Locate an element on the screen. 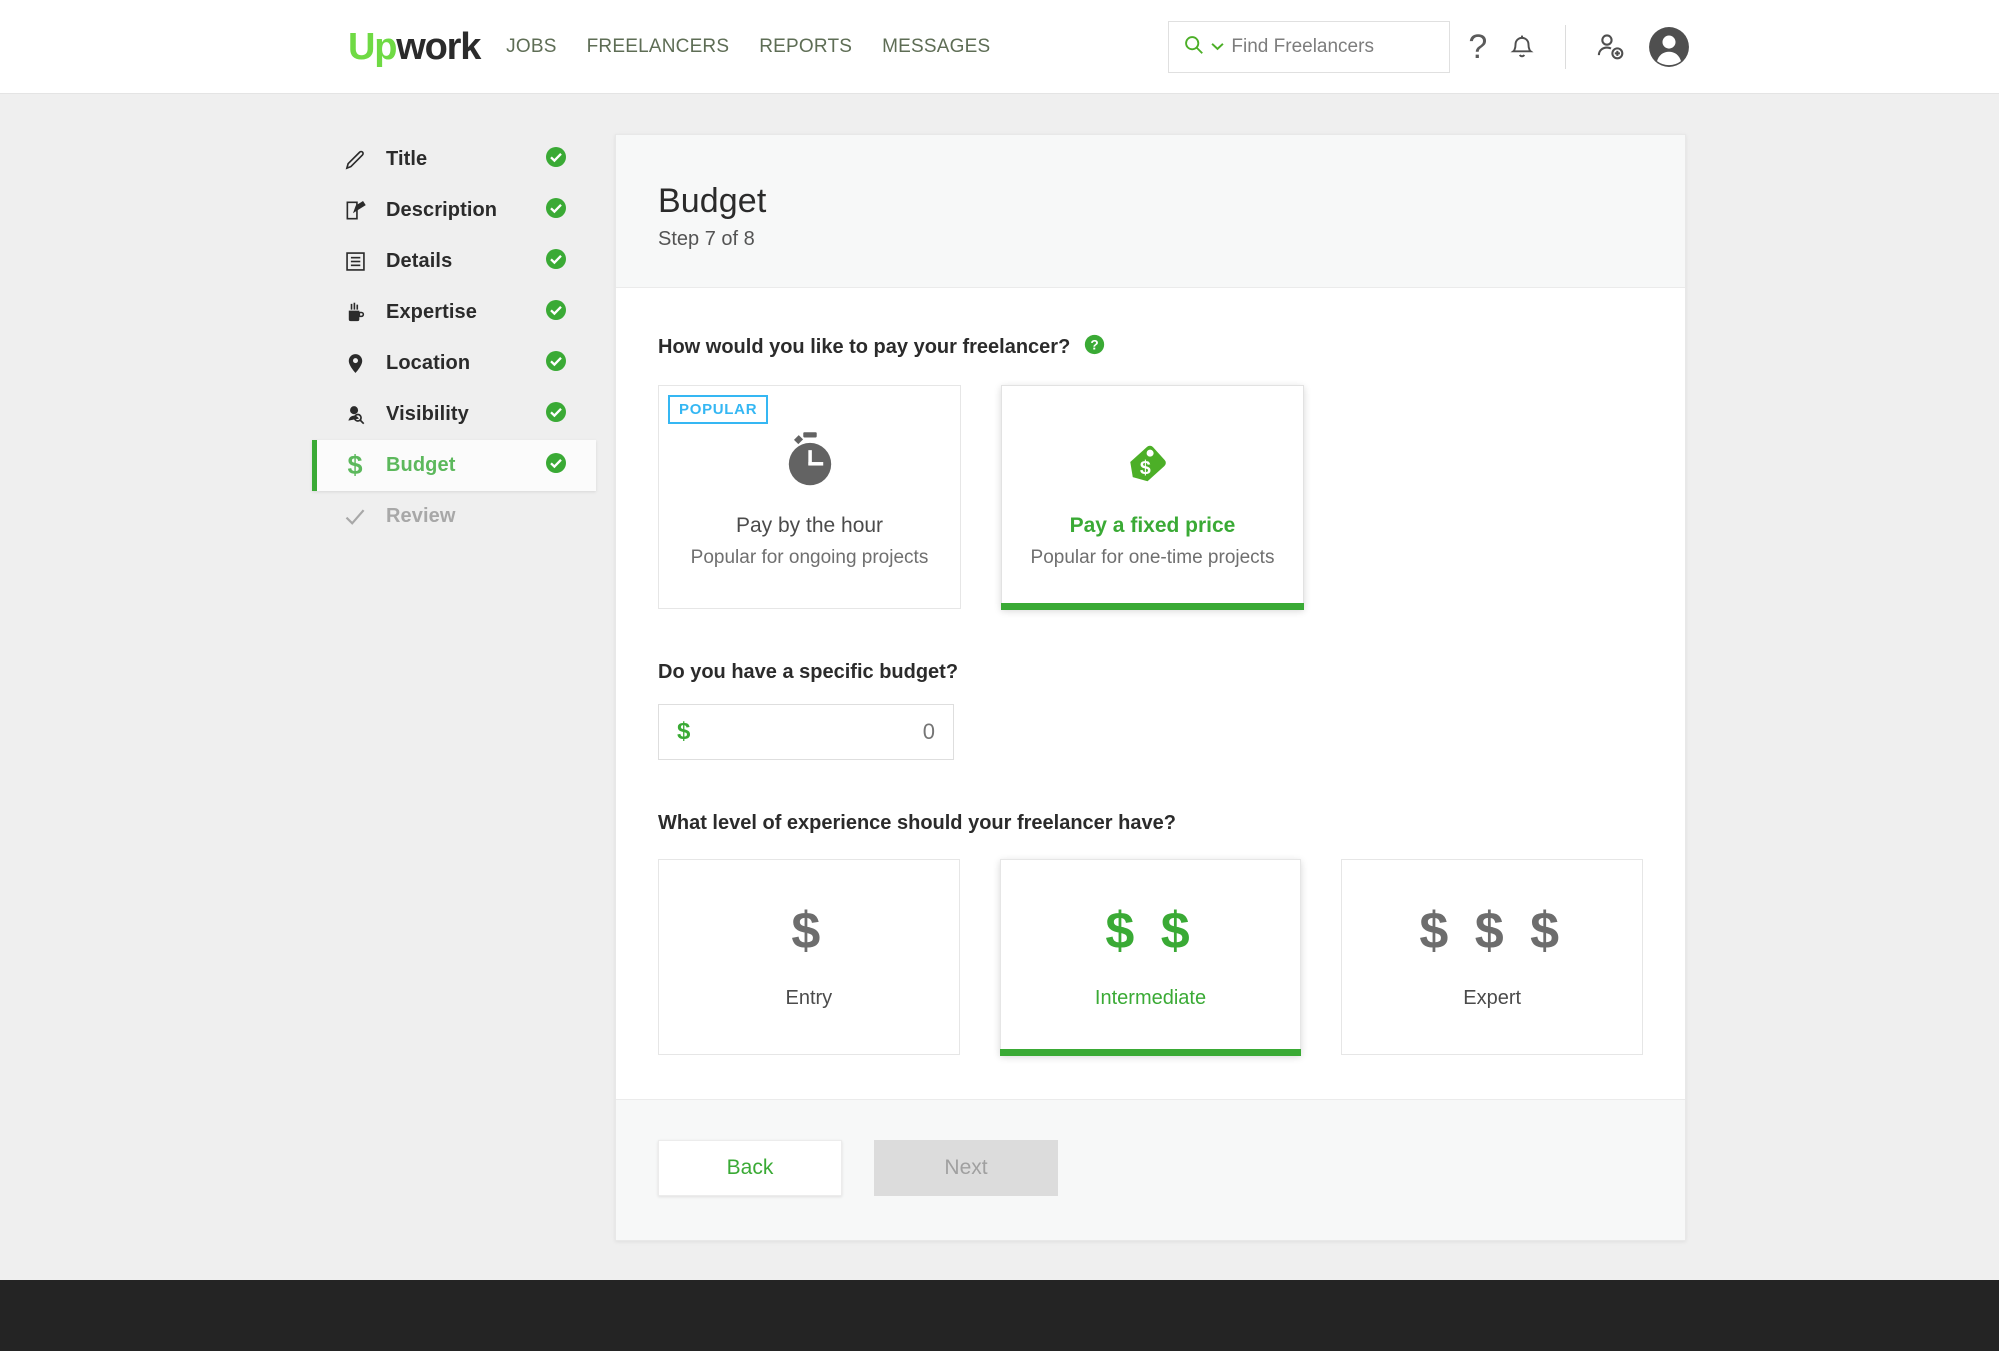 This screenshot has height=1351, width=1999. sidebar-item-expertise: Expertise is located at coordinates (454, 312).